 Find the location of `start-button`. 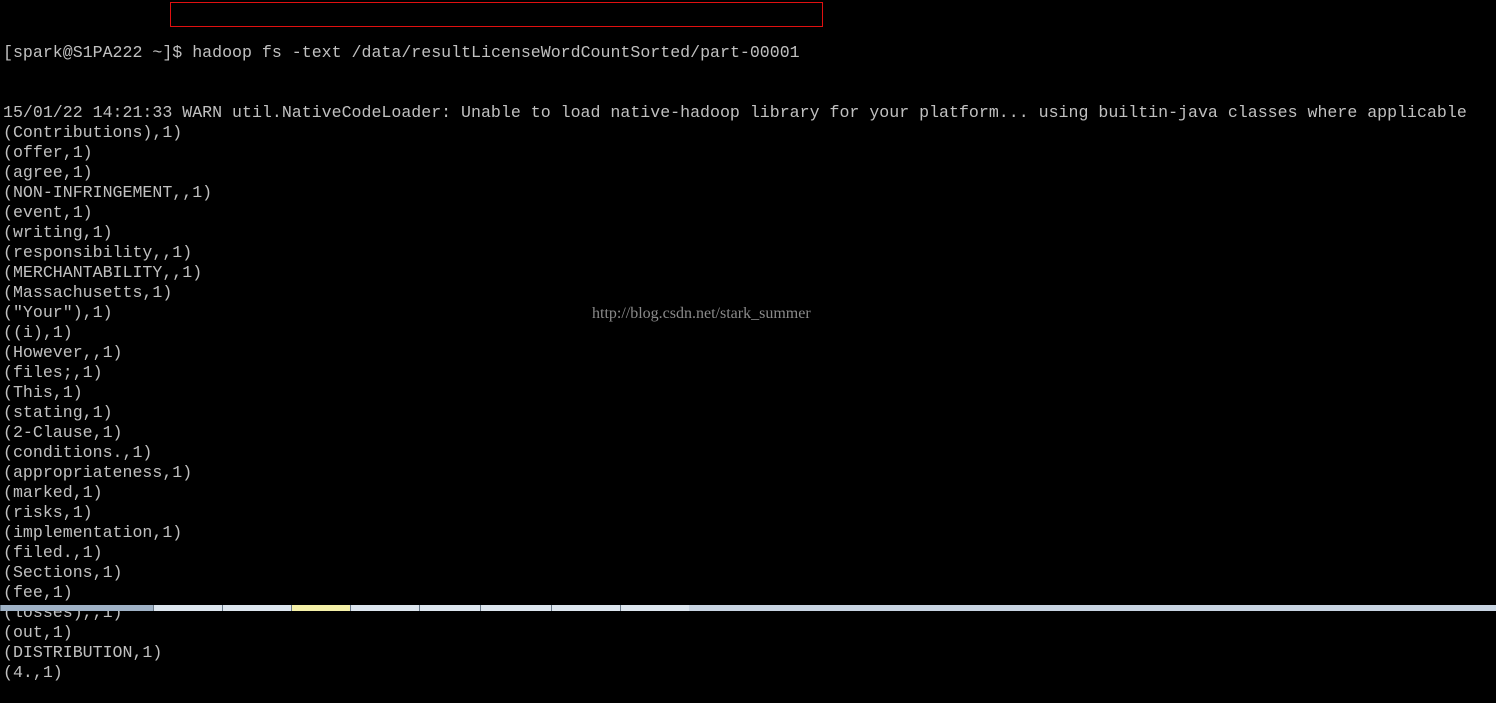

start-button is located at coordinates (76, 608).